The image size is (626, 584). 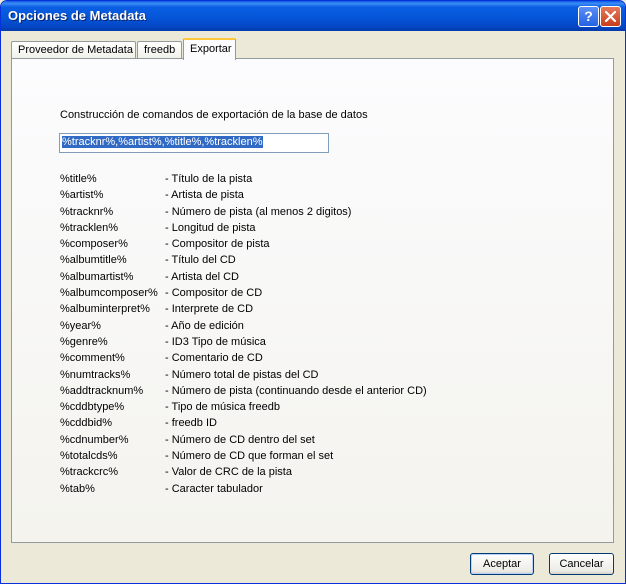 I want to click on variable-token: %title%, so click(x=78, y=179).